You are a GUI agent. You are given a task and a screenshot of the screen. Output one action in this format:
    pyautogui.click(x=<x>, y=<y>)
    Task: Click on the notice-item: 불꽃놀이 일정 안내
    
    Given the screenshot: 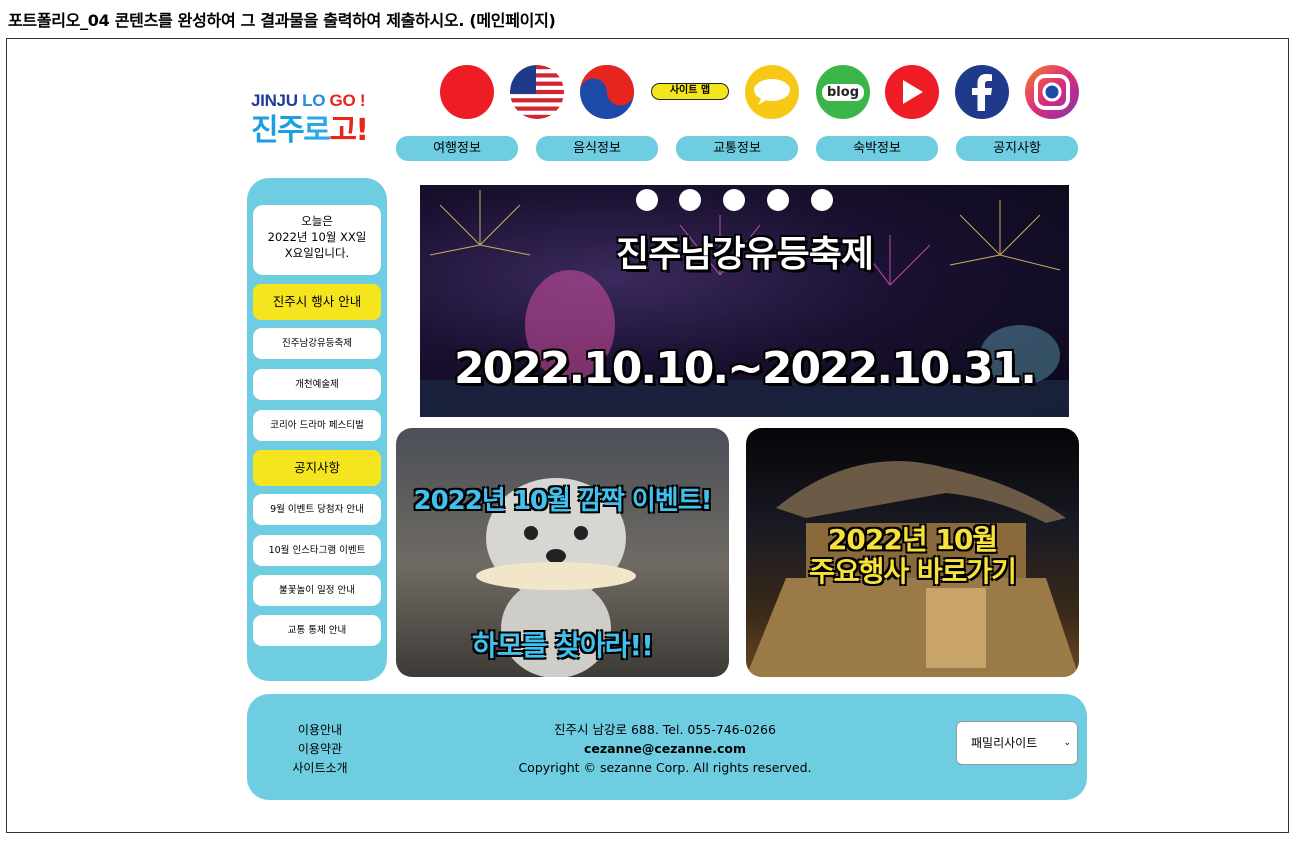 What is the action you would take?
    pyautogui.click(x=317, y=590)
    